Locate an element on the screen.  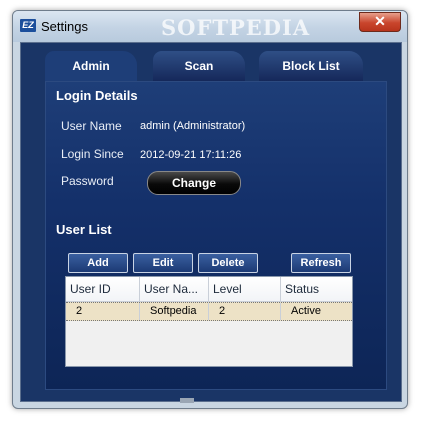
delete-user-button: Delete is located at coordinates (228, 263).